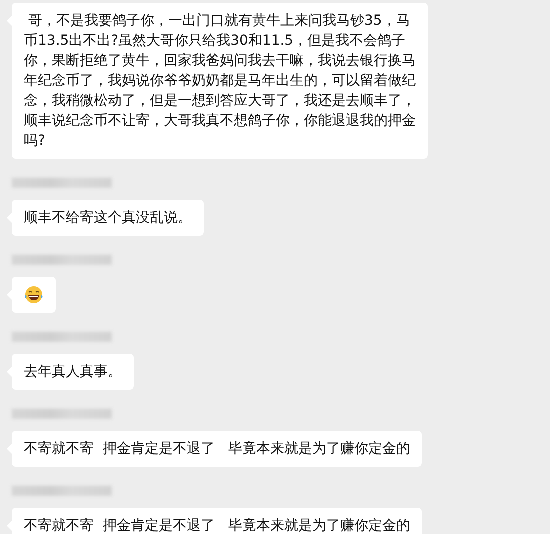 This screenshot has width=550, height=534. I want to click on message-bubble: 顺丰不给寄这个真没乱说。, so click(108, 218).